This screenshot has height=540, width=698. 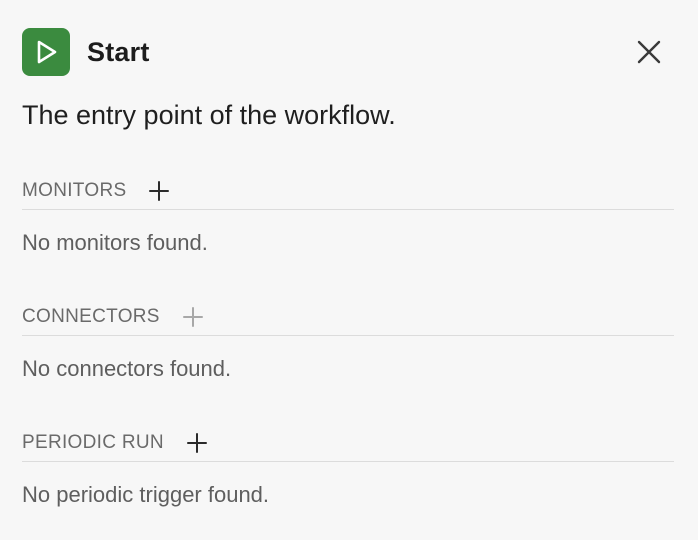 What do you see at coordinates (118, 51) in the screenshot?
I see `panel-title: Start` at bounding box center [118, 51].